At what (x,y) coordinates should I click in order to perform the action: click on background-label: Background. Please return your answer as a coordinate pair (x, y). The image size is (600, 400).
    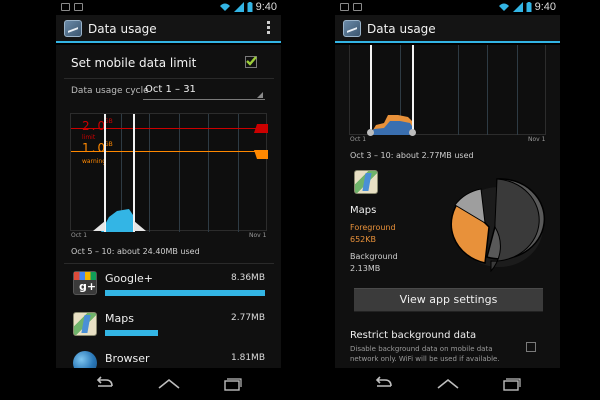
    Looking at the image, I should click on (374, 256).